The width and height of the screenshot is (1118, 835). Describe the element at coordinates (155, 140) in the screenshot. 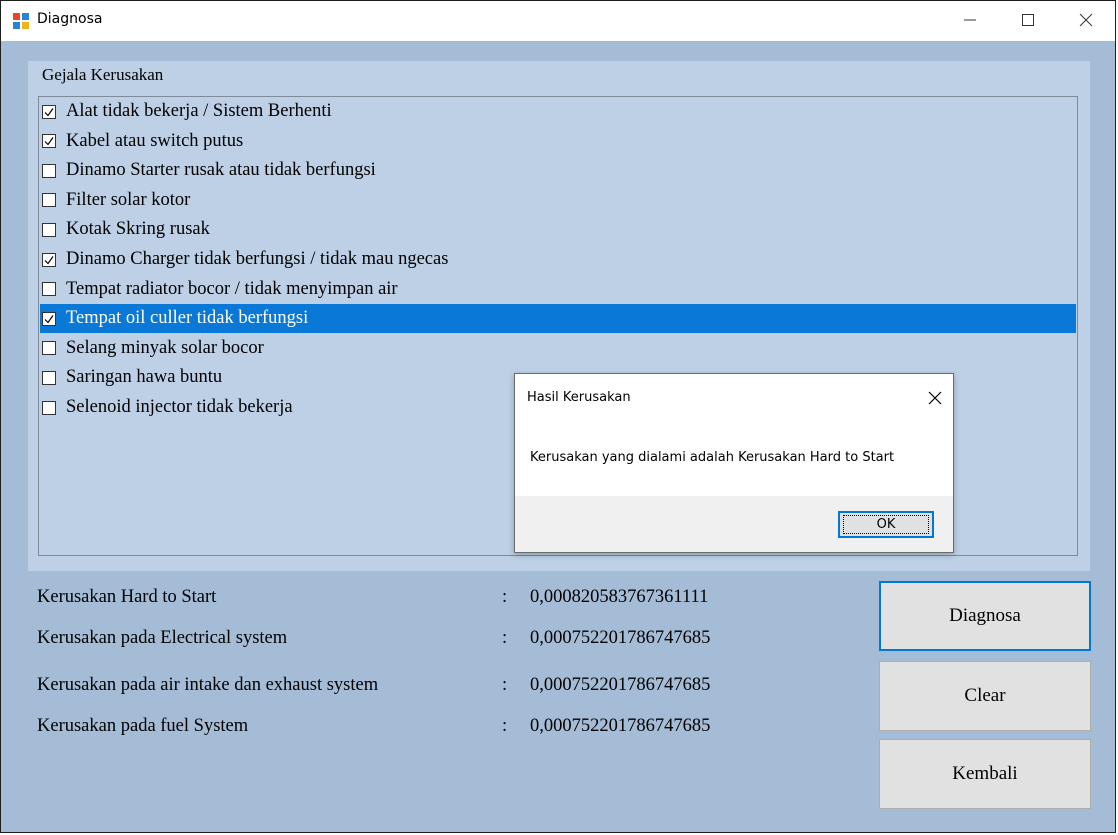

I see `symptom-label: Kabel atau switch putus` at that location.